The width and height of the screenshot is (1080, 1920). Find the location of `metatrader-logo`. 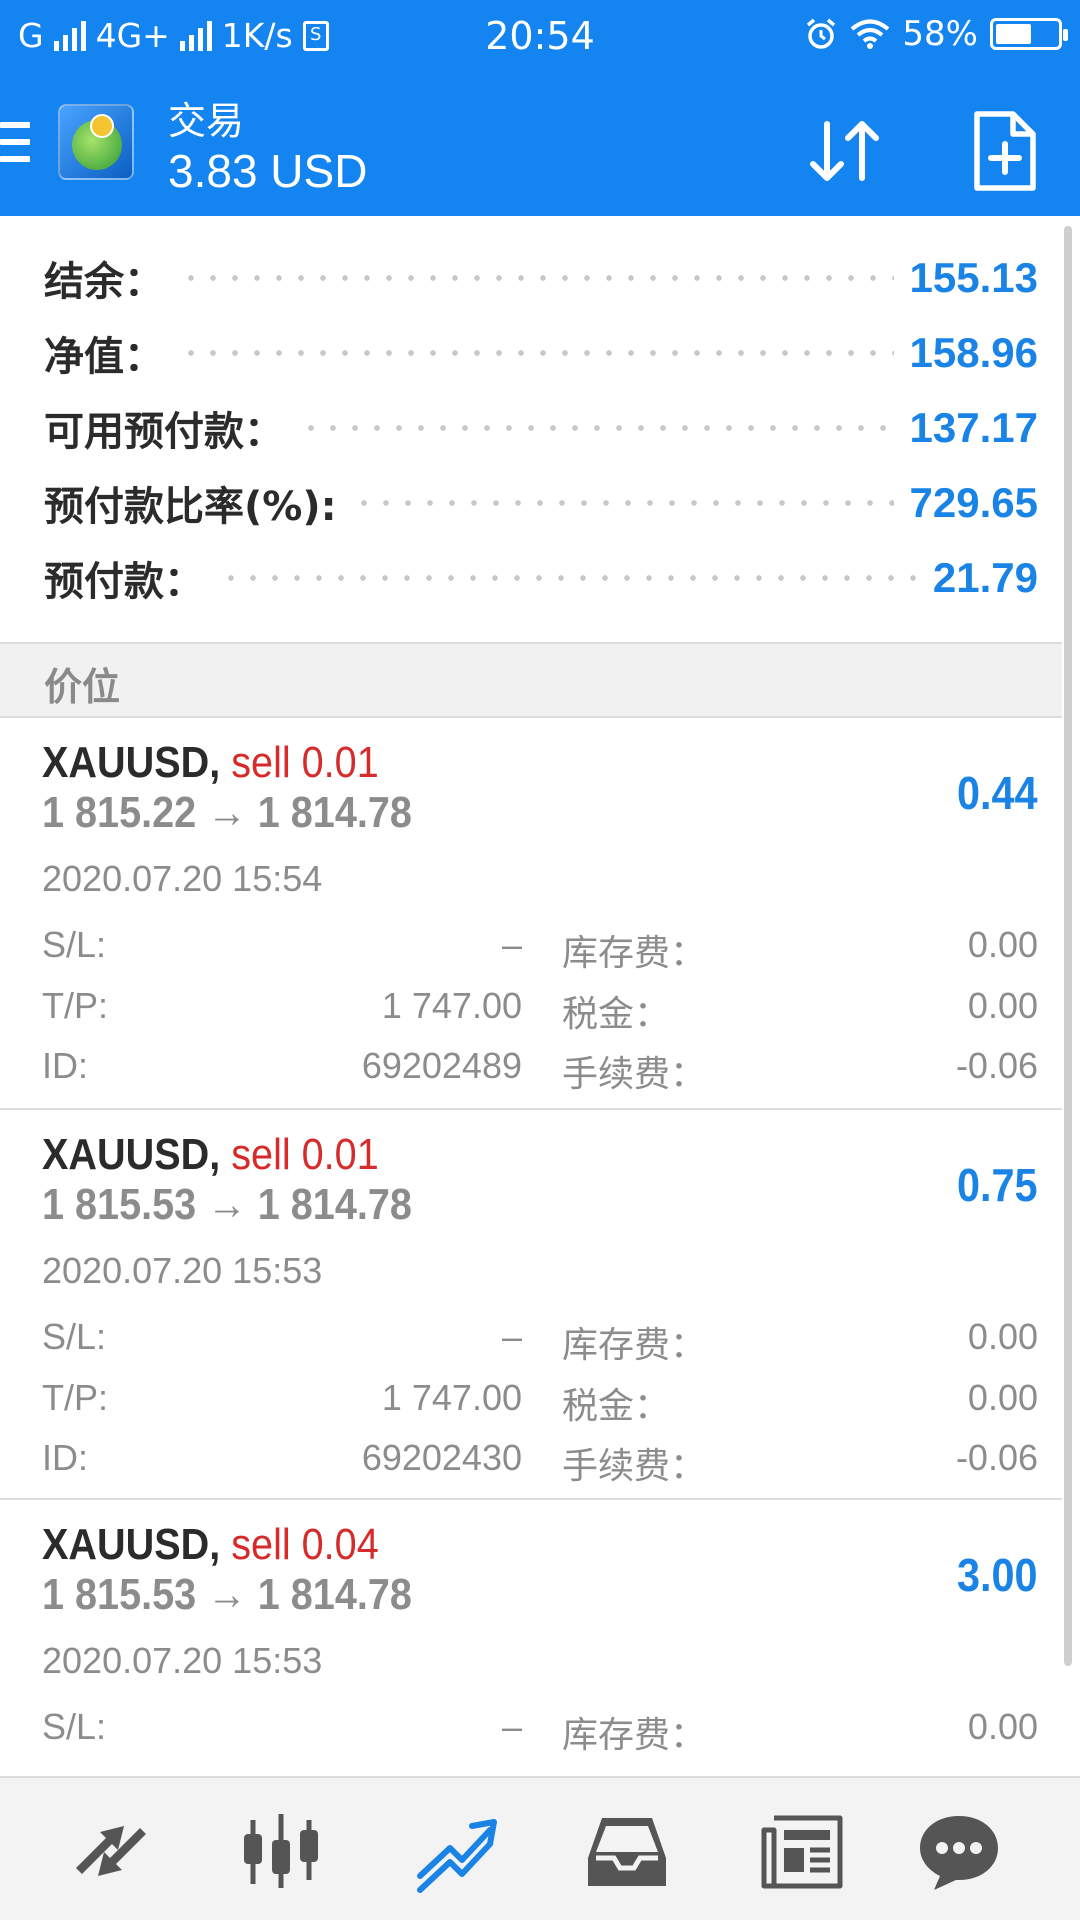

metatrader-logo is located at coordinates (96, 142).